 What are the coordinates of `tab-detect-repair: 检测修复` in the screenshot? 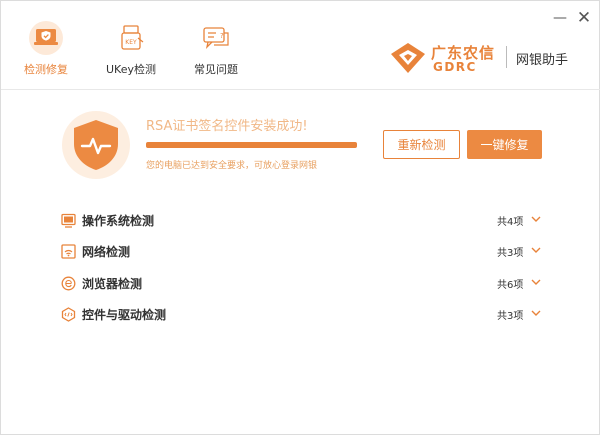 It's located at (46, 50).